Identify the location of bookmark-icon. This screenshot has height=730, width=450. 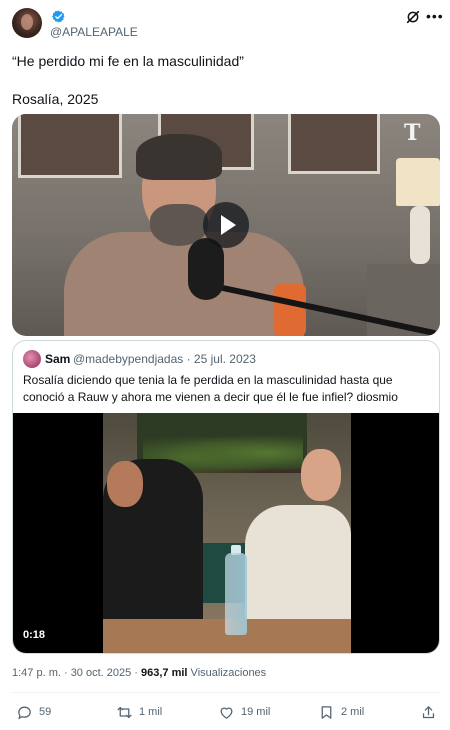
(326, 712).